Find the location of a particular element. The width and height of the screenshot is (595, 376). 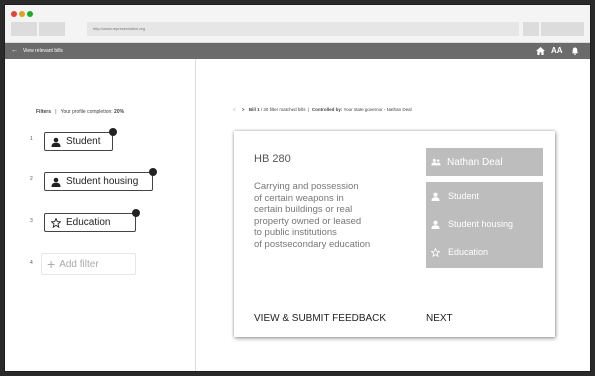

filter-chip-student-housing: Student housing is located at coordinates (100, 179).